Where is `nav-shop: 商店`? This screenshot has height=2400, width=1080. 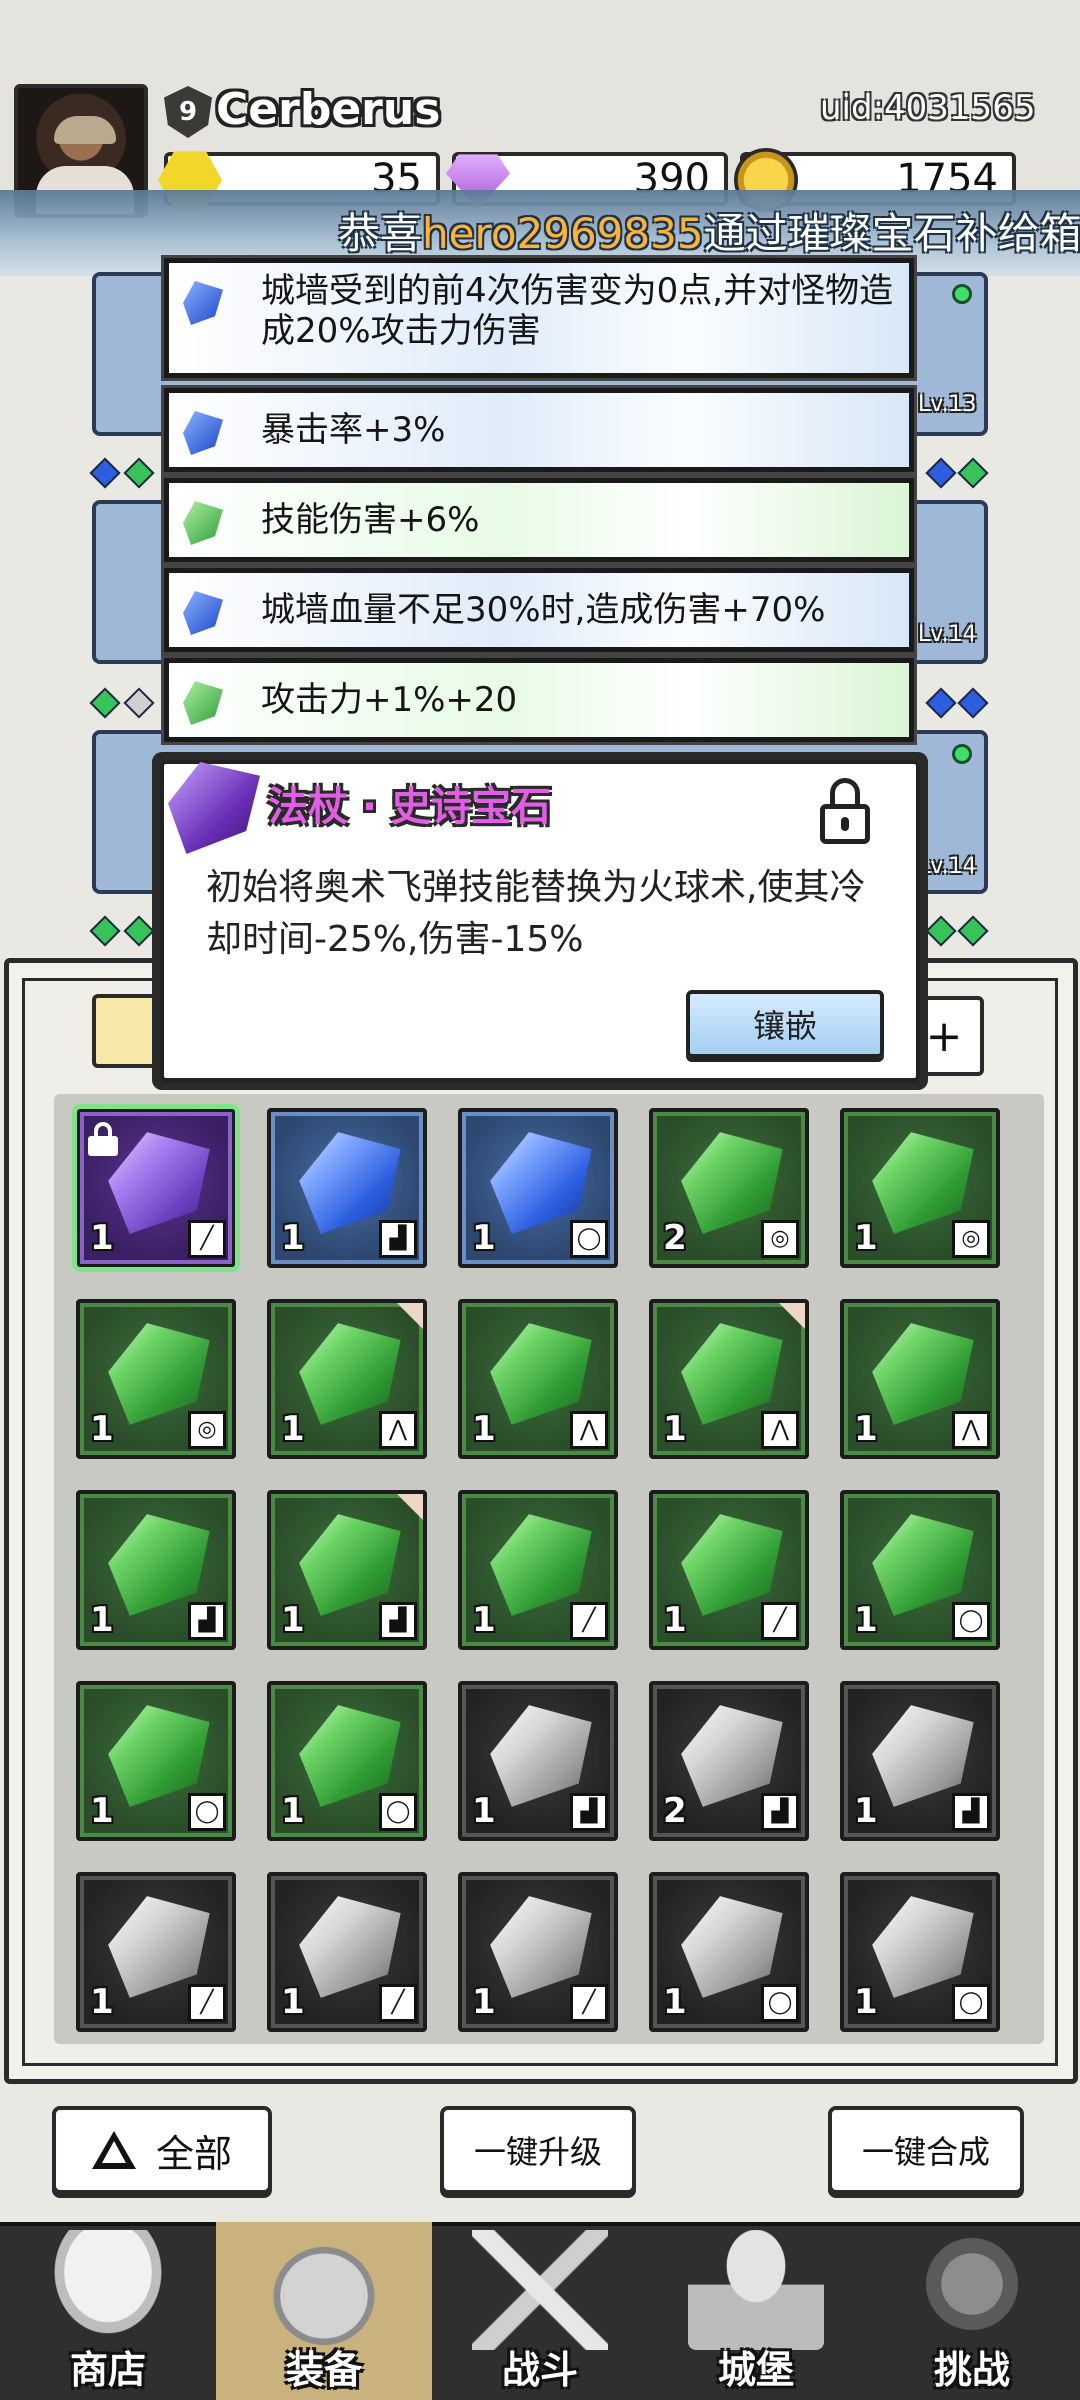 nav-shop: 商店 is located at coordinates (108, 2311).